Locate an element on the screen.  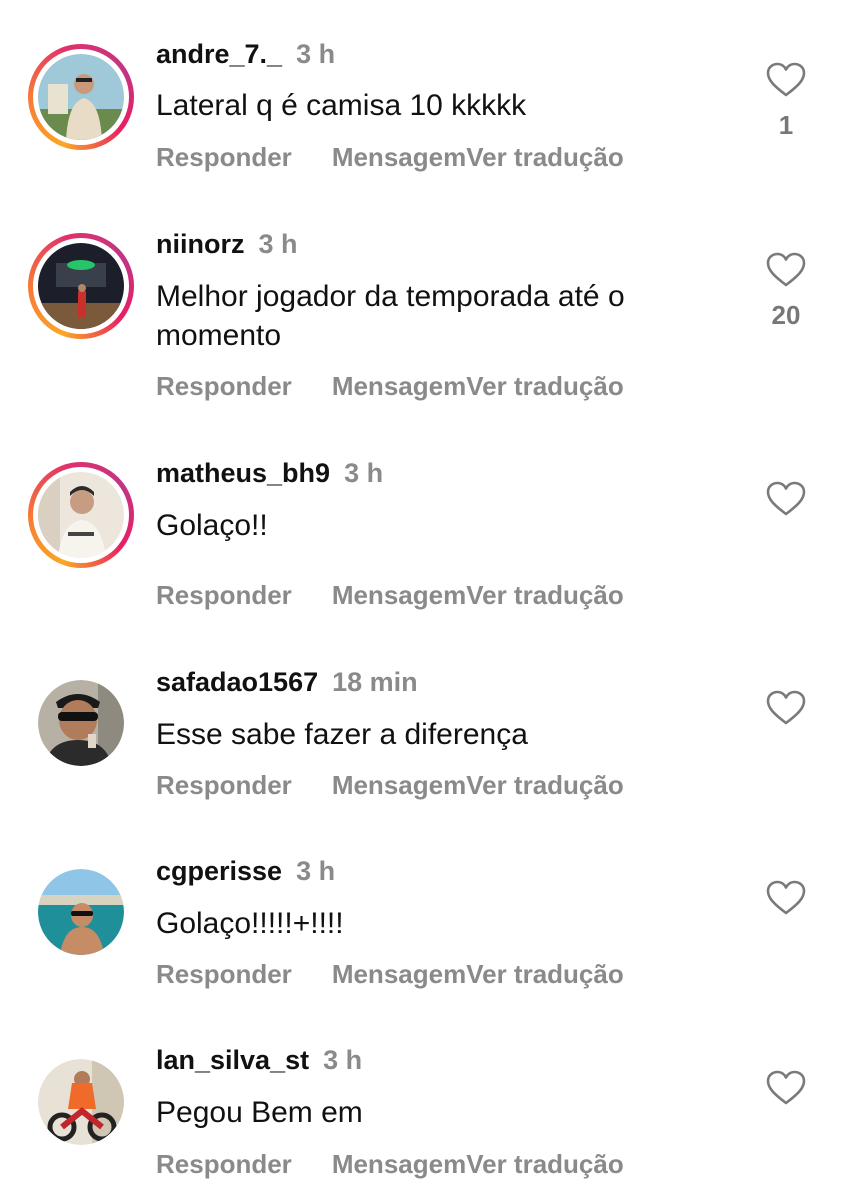
comment-timestamp: 18 min is located at coordinates (375, 682).